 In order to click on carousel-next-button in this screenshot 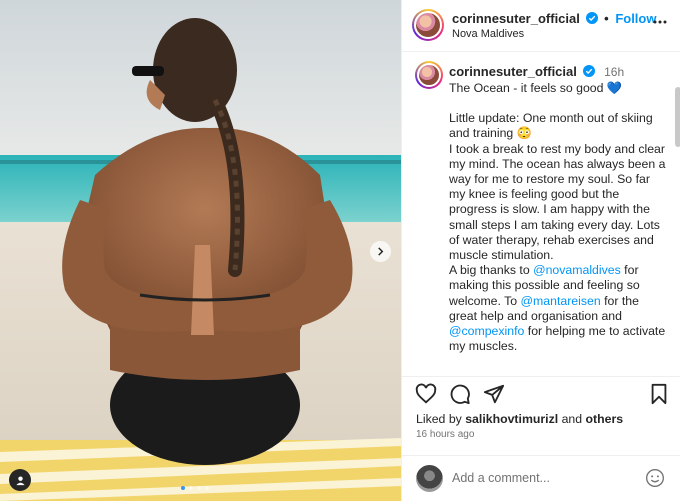, I will do `click(380, 251)`.